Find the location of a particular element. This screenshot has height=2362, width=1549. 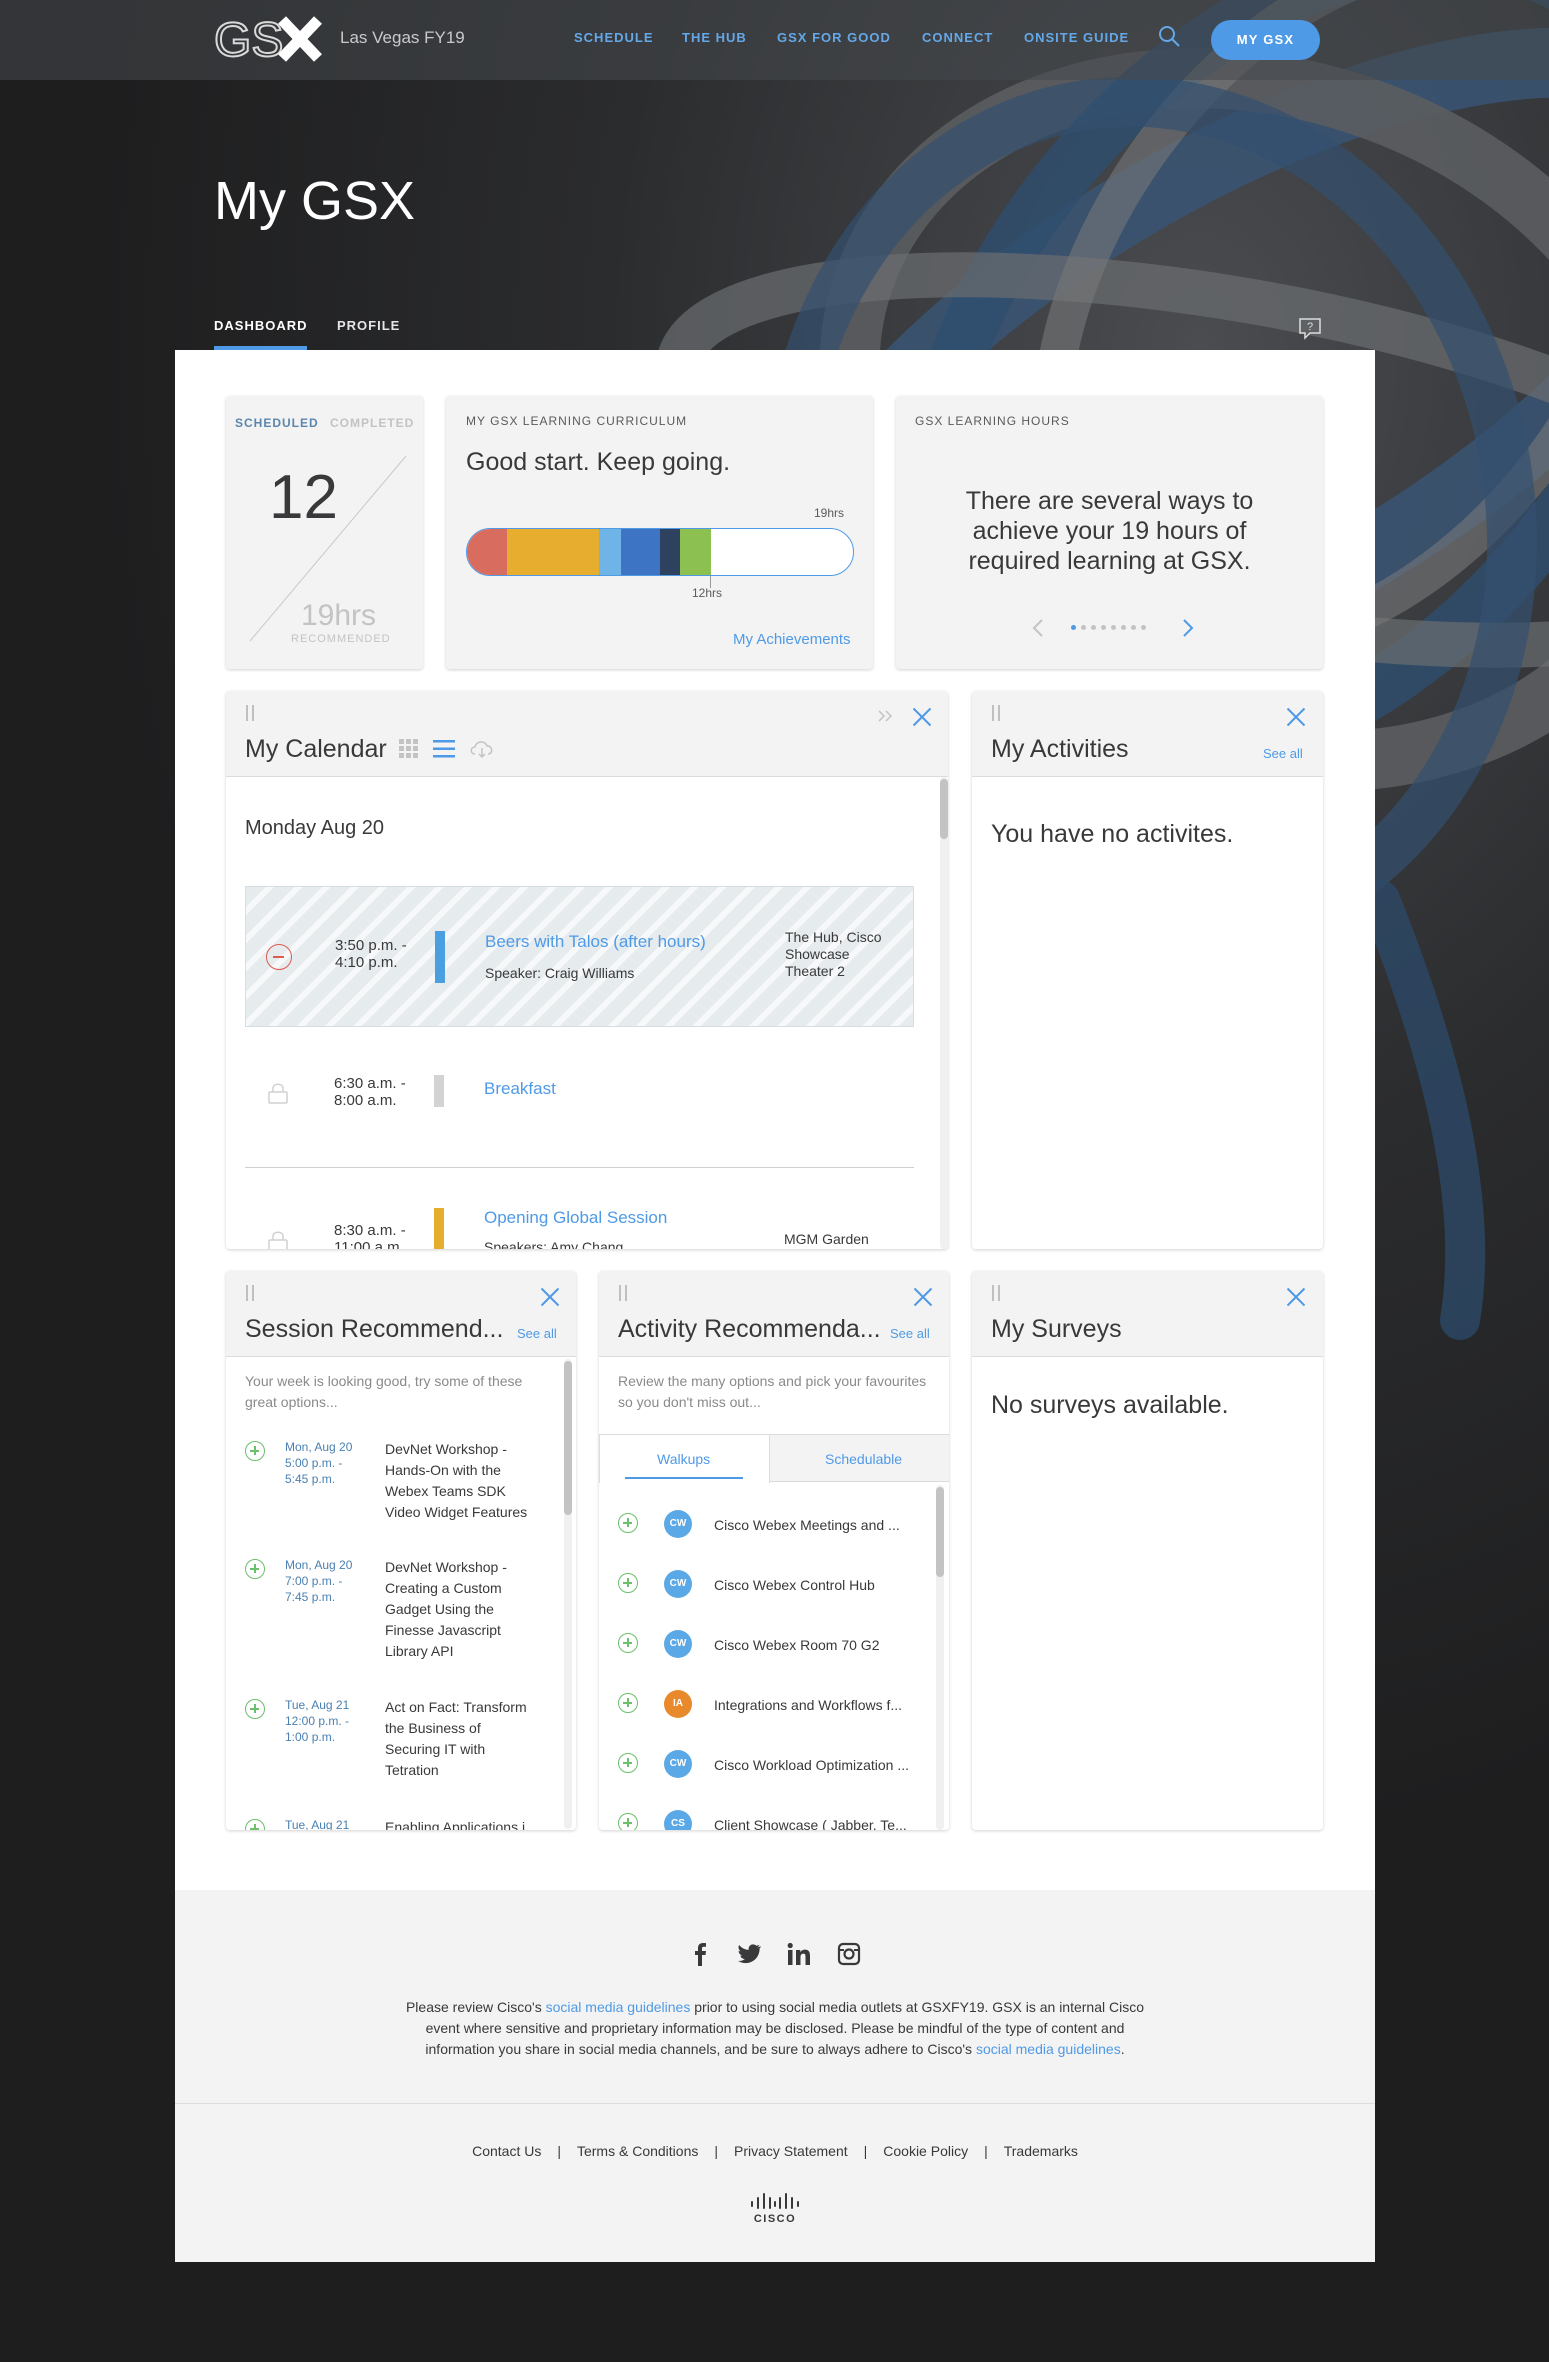

activity-name: Cisco Webex Control Hub is located at coordinates (794, 1585).